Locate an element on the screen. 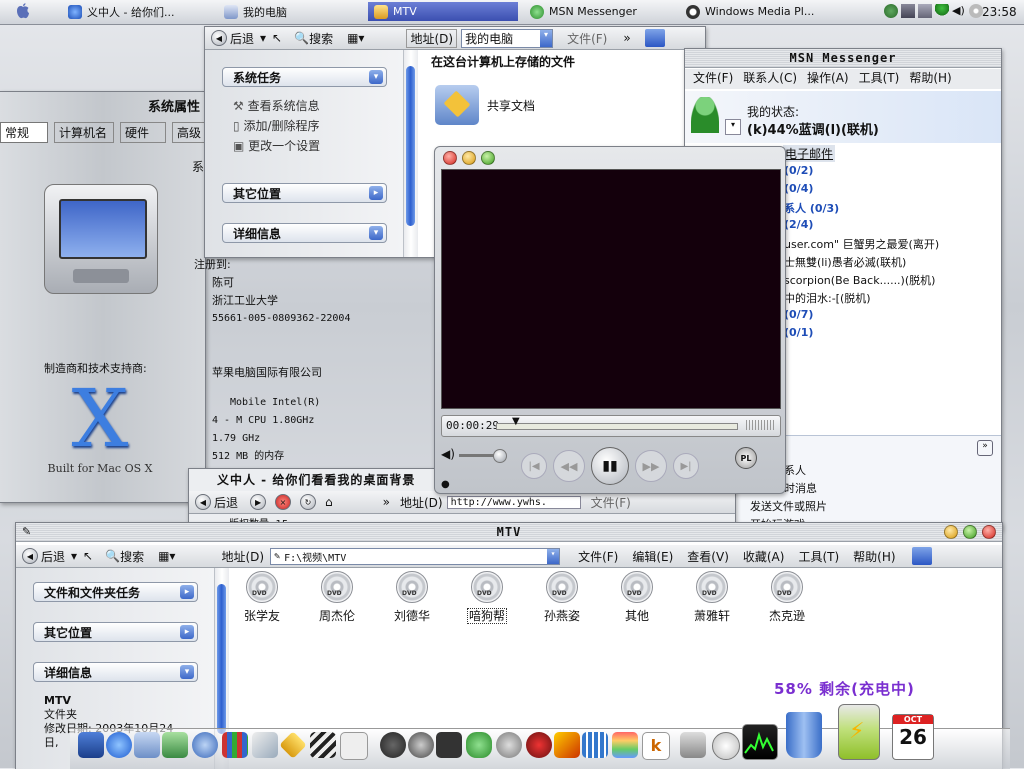  mtv-zoom-button is located at coordinates (970, 532).